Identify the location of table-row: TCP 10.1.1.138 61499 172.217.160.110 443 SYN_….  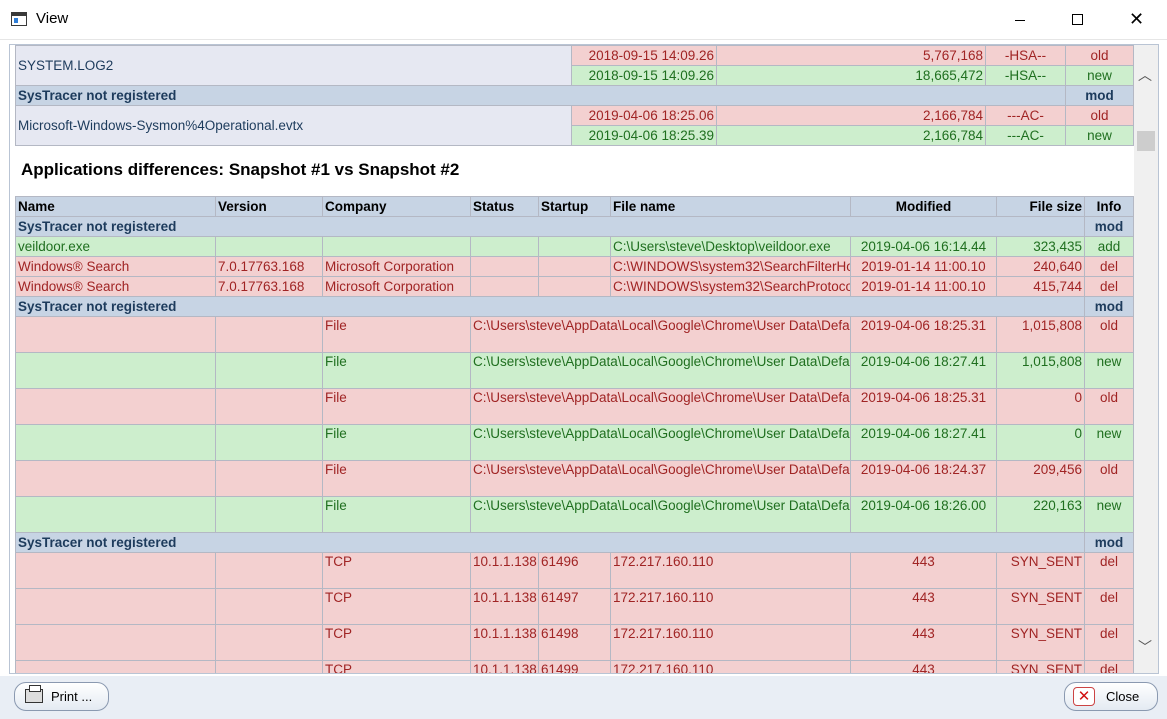
(574, 666).